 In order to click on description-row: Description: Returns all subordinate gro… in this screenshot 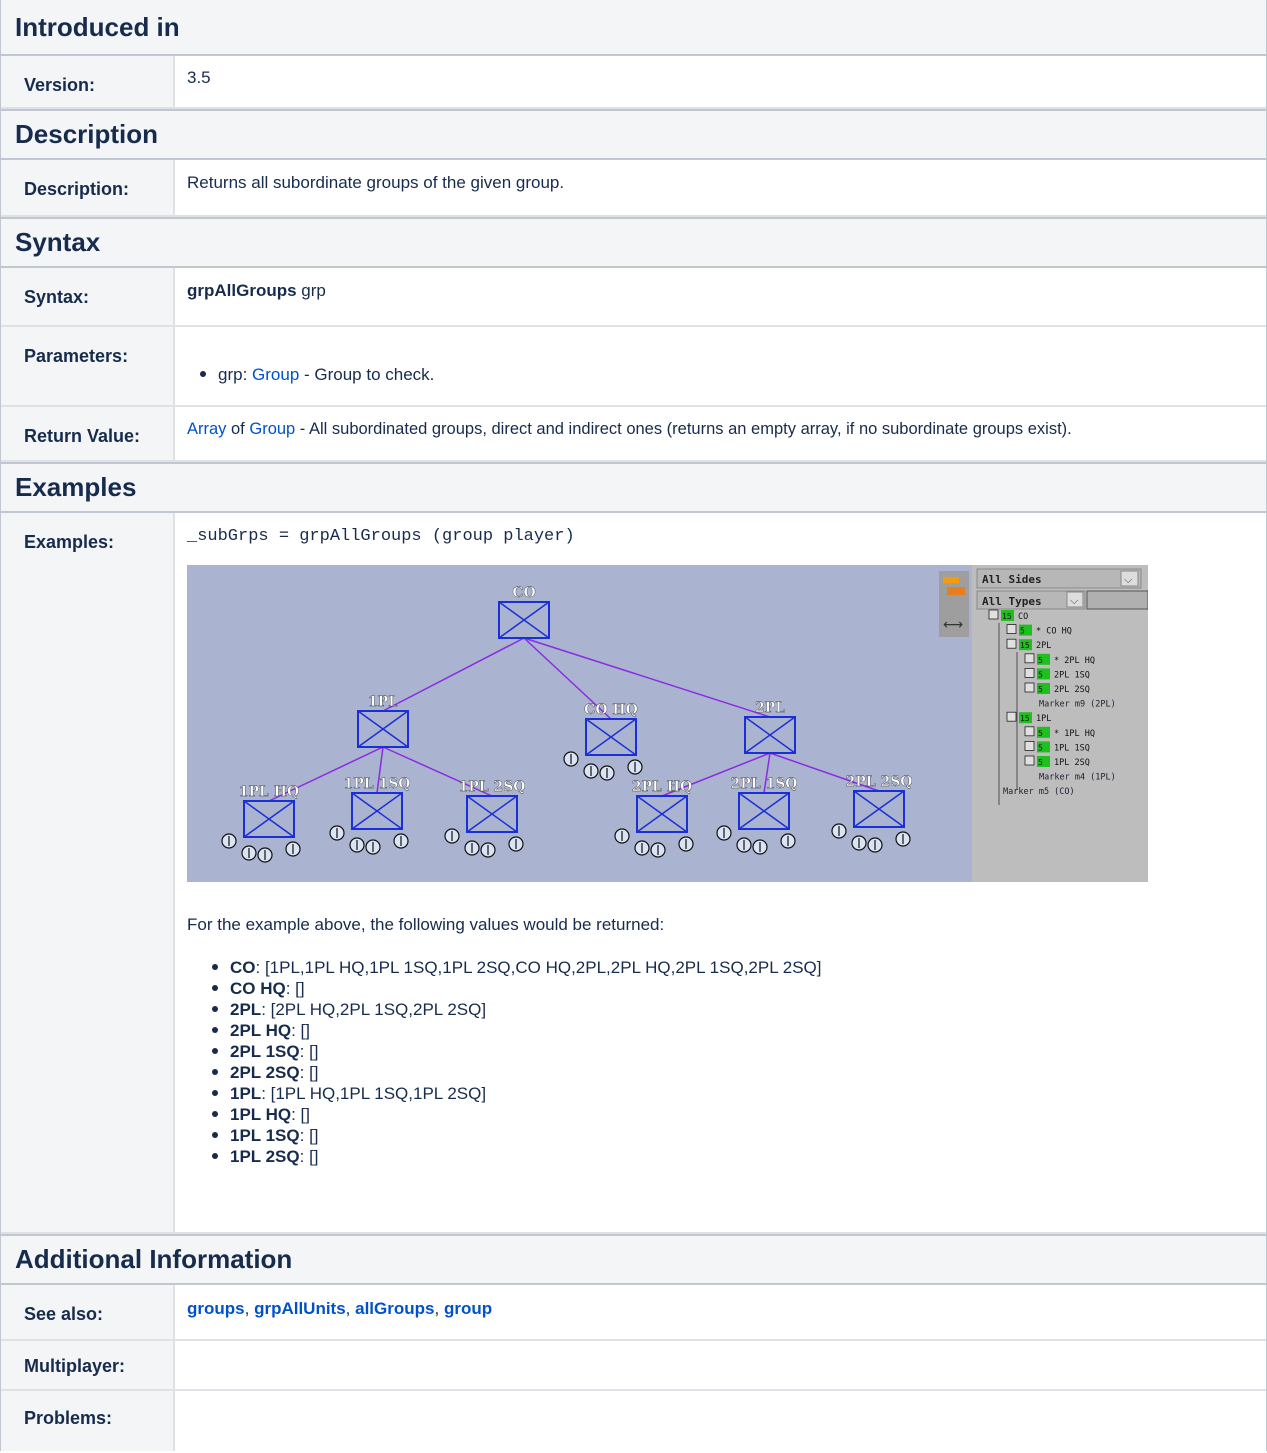, I will do `click(633, 188)`.